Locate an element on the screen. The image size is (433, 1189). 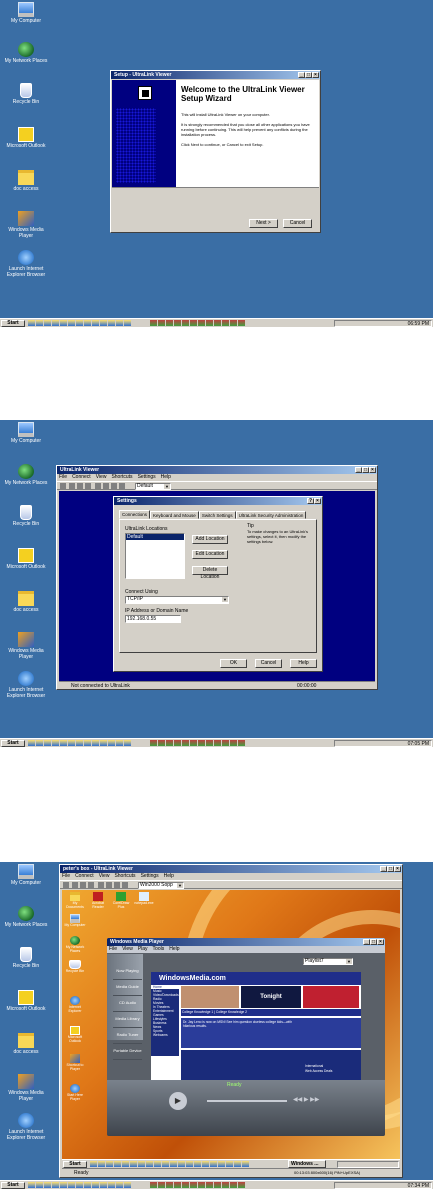
fullscreen-icon is located at coordinates (109, 885).